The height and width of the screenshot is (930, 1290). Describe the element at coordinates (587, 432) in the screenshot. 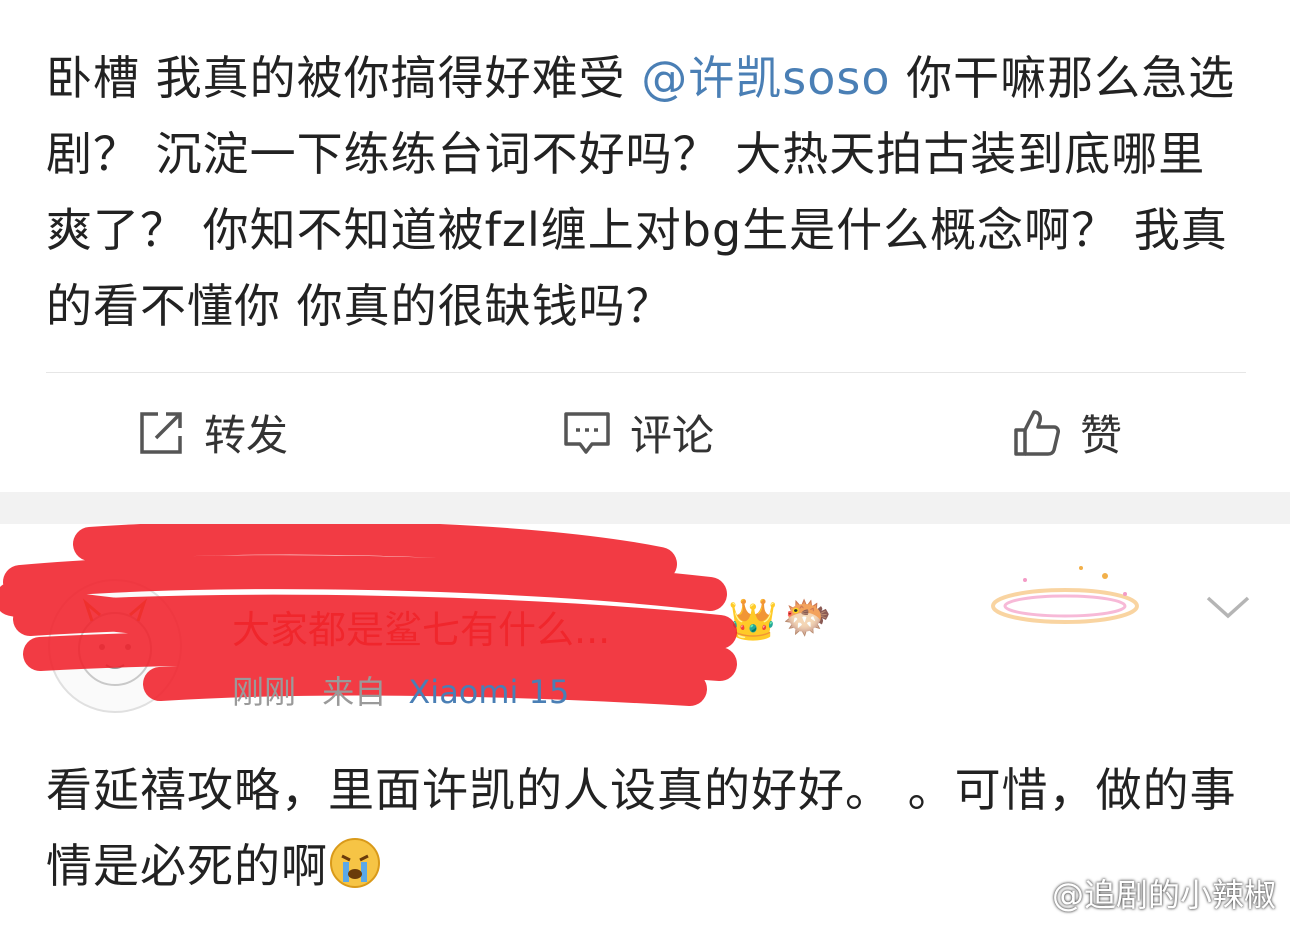

I see `comment-icon` at that location.